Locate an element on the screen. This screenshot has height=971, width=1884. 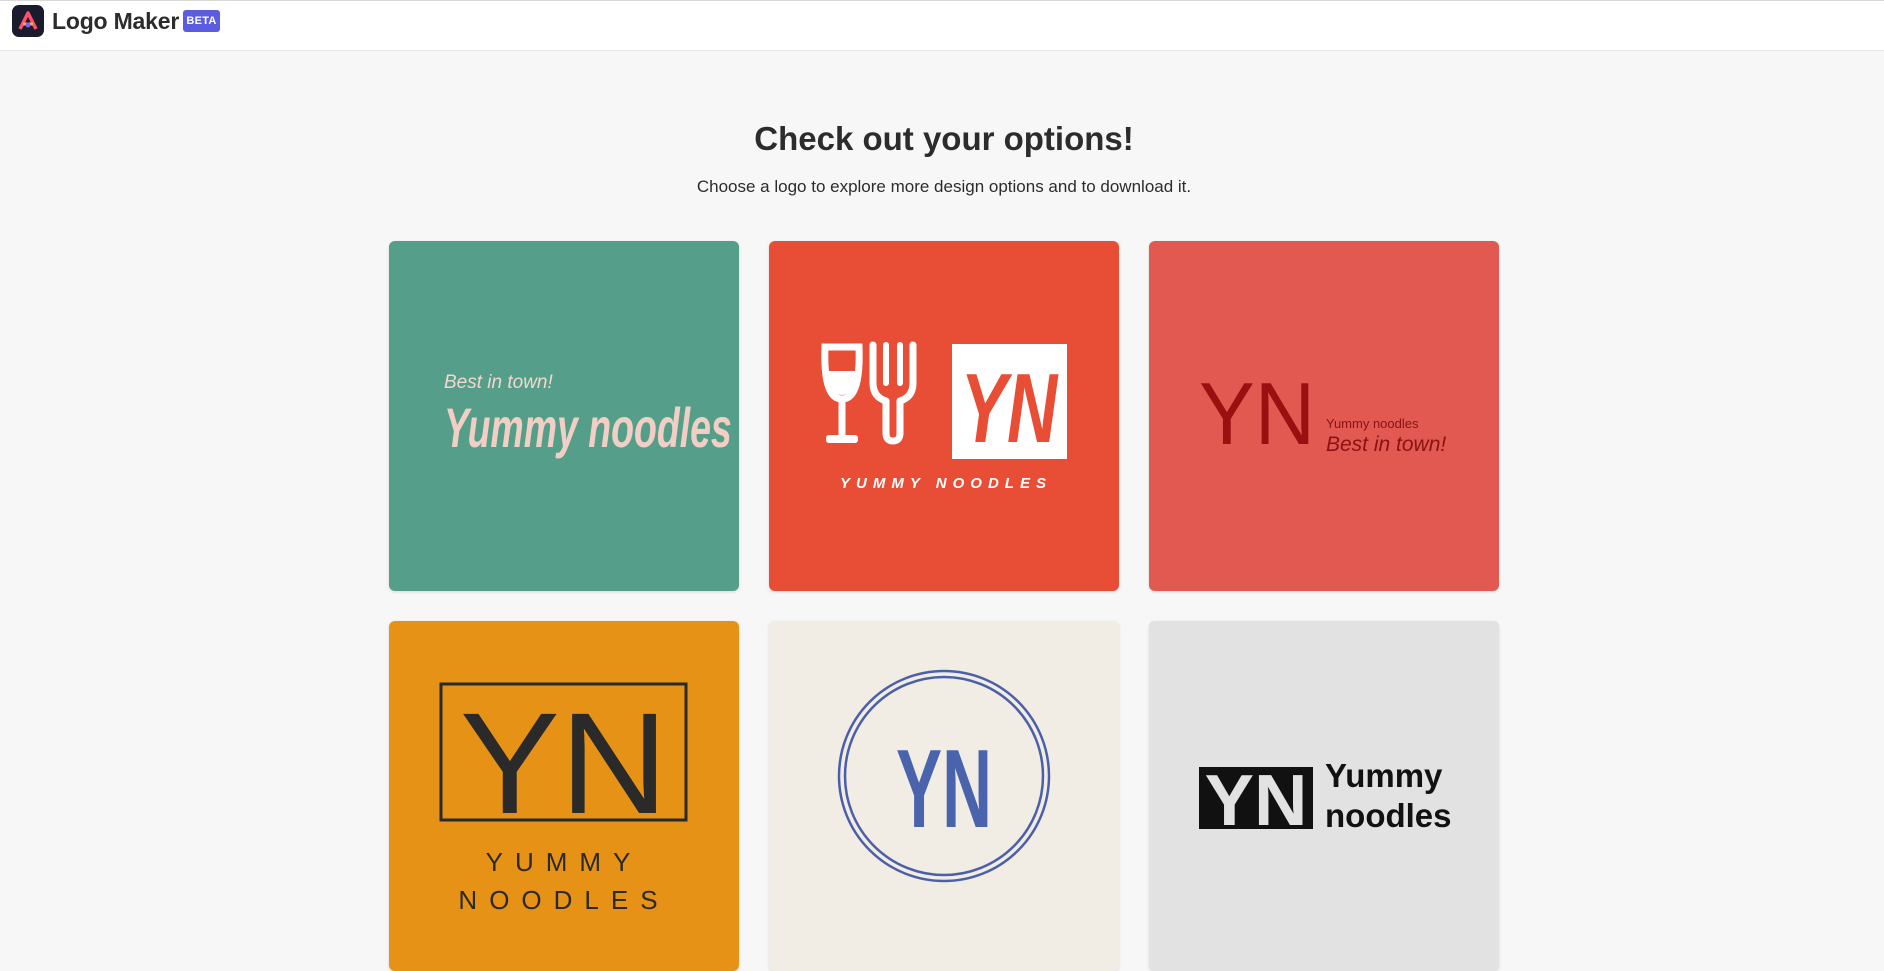
logo-option-card: YN Yummy noodles Best in town! is located at coordinates (1324, 416).